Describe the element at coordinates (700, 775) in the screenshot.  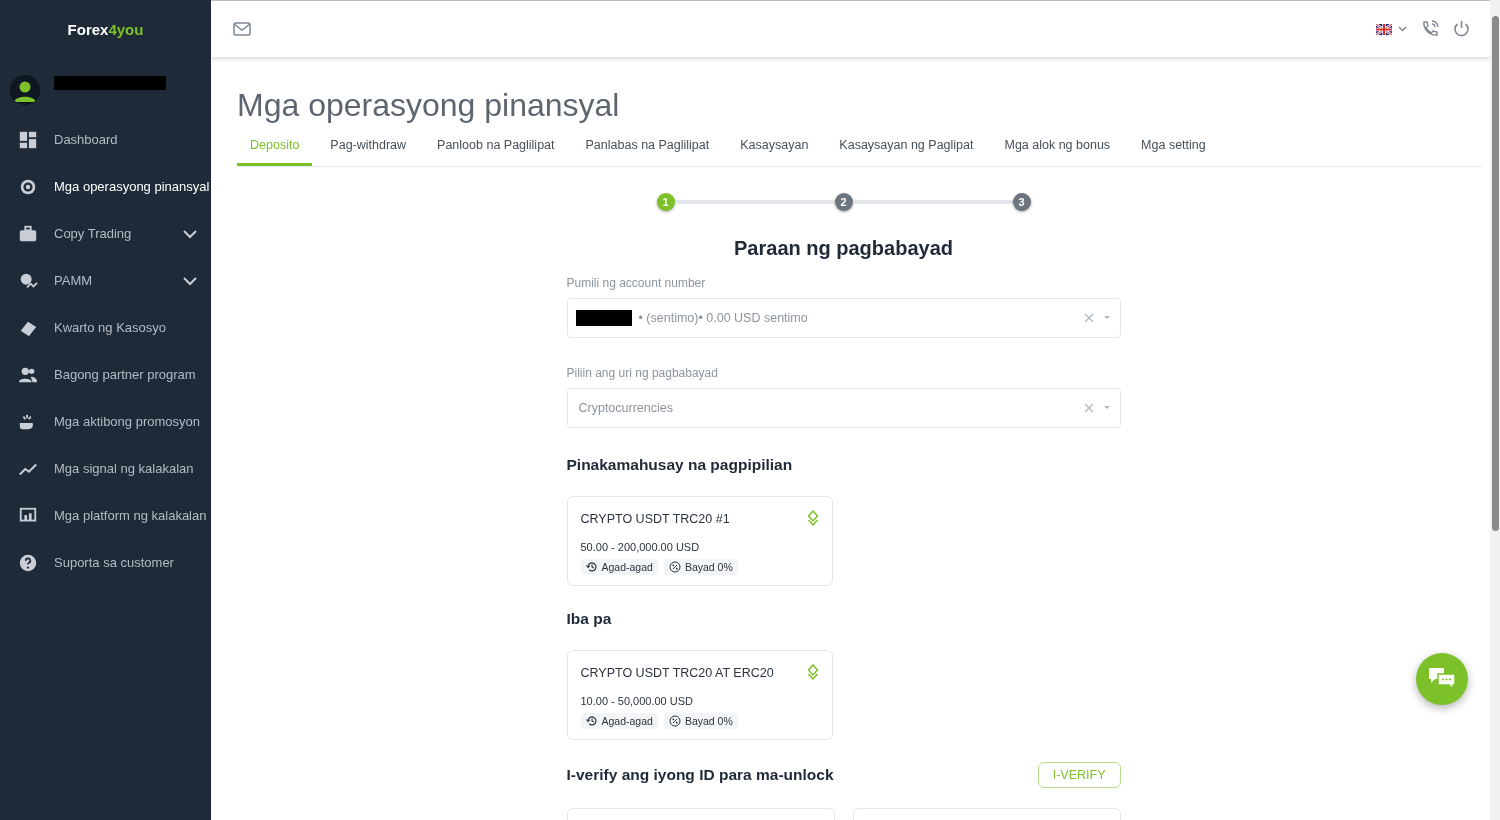
I see `section-heading: I-verify ang iyong ID para ma-unlock` at that location.